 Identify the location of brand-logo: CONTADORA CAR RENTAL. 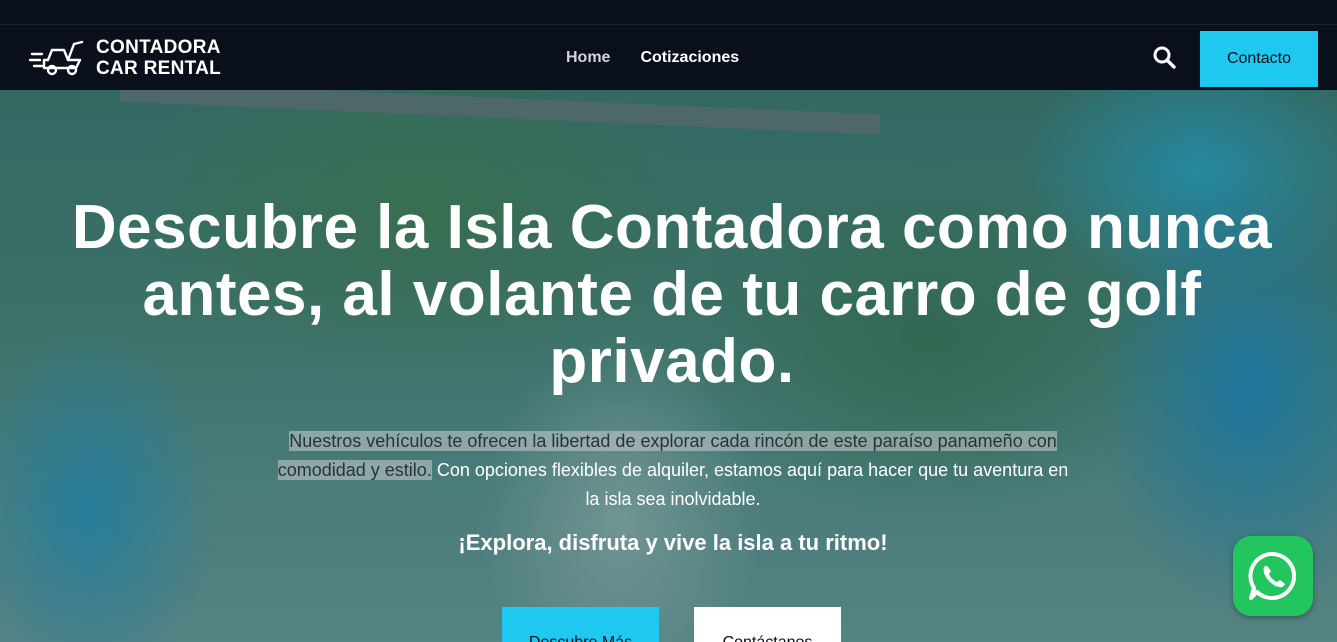
(124, 58).